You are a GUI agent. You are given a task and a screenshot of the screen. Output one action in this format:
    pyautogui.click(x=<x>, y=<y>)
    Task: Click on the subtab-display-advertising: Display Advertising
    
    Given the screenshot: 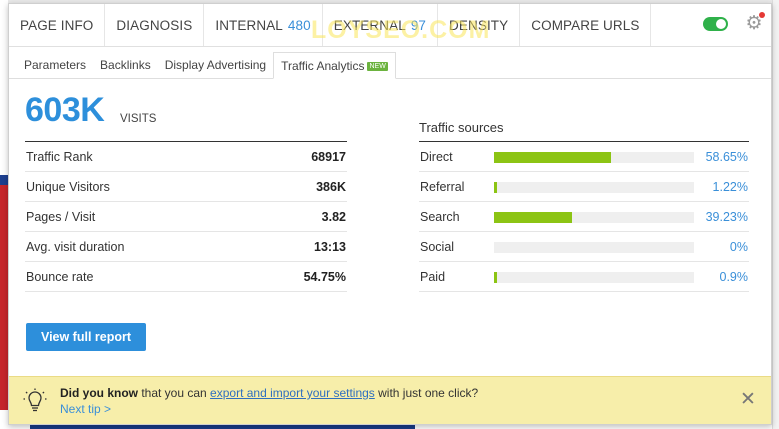 What is the action you would take?
    pyautogui.click(x=215, y=65)
    